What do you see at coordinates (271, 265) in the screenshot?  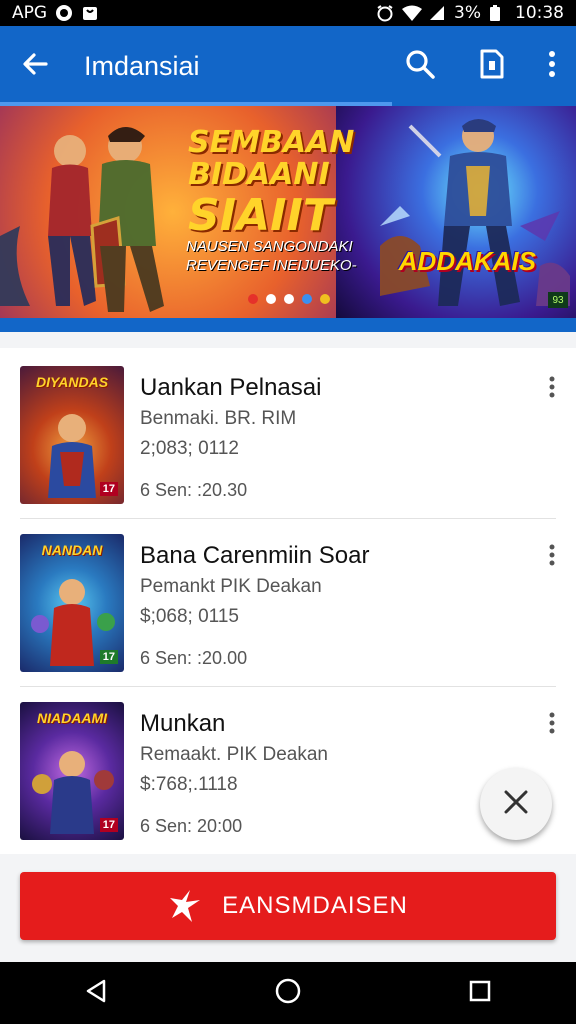 I see `banner-subtitle-line2: REVENGEF INEIJUEKO-` at bounding box center [271, 265].